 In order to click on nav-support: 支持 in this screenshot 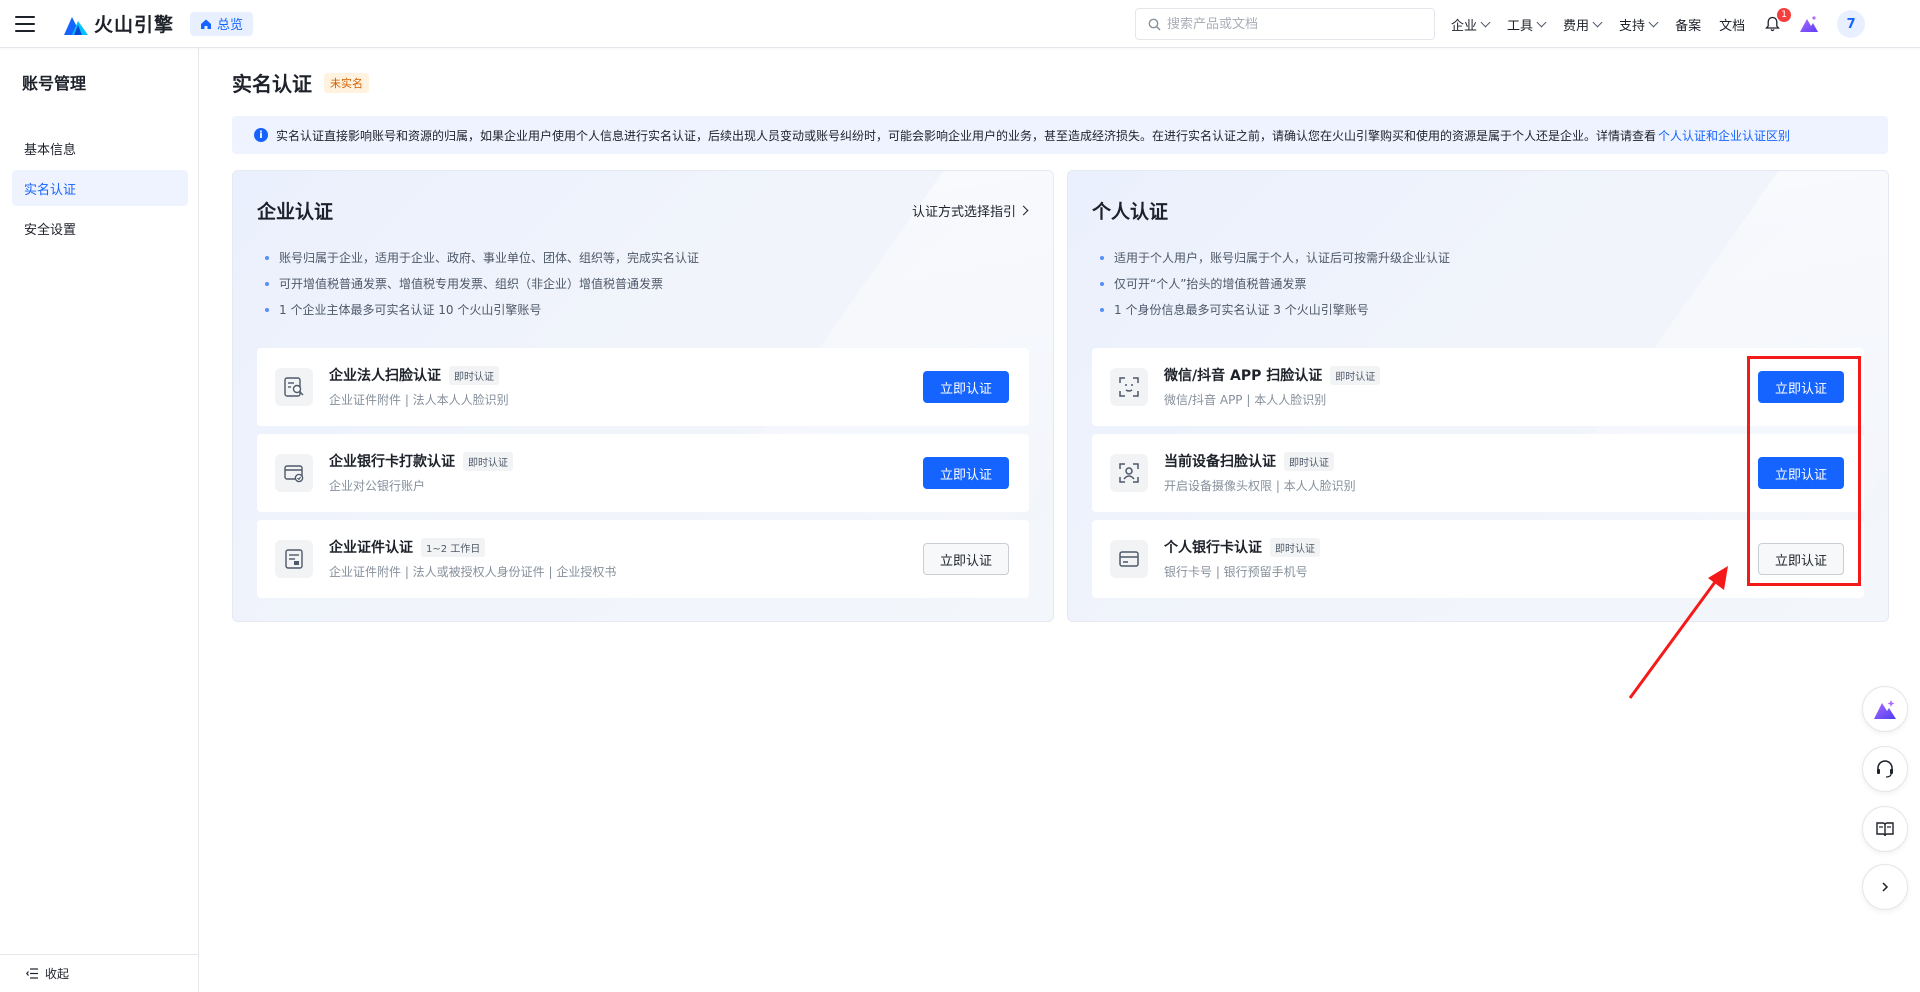, I will do `click(1639, 24)`.